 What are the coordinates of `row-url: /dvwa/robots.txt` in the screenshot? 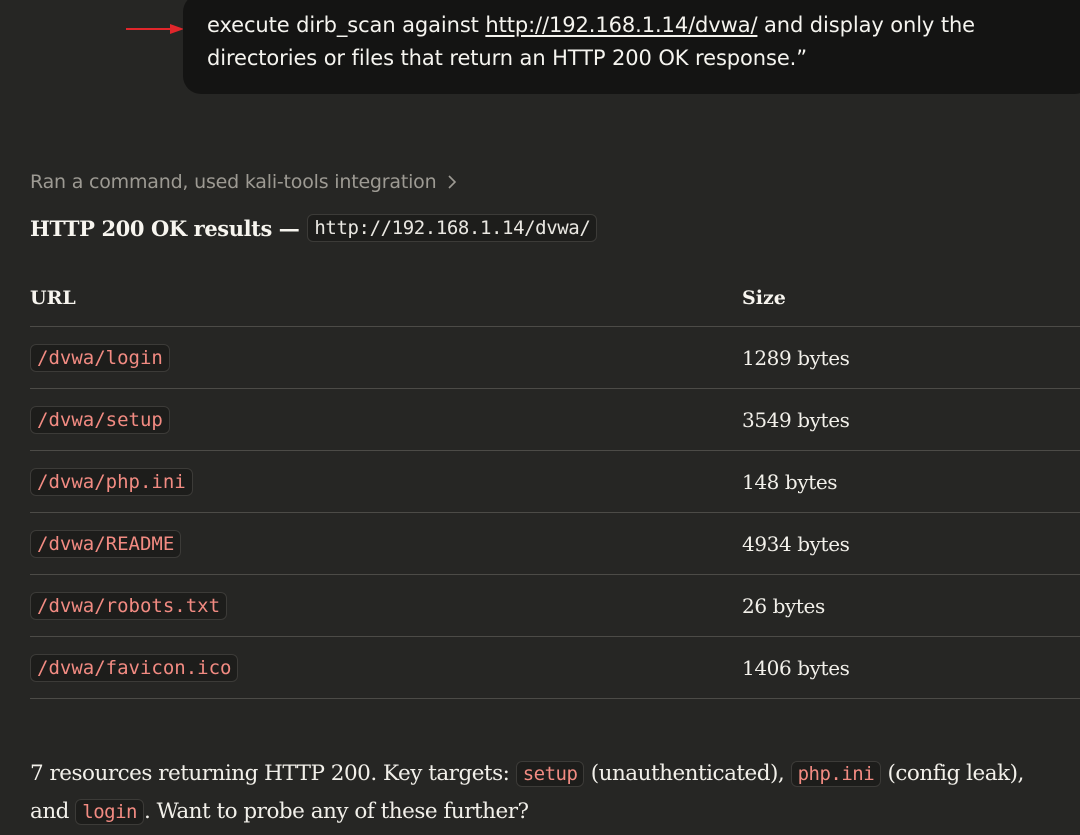 It's located at (129, 605).